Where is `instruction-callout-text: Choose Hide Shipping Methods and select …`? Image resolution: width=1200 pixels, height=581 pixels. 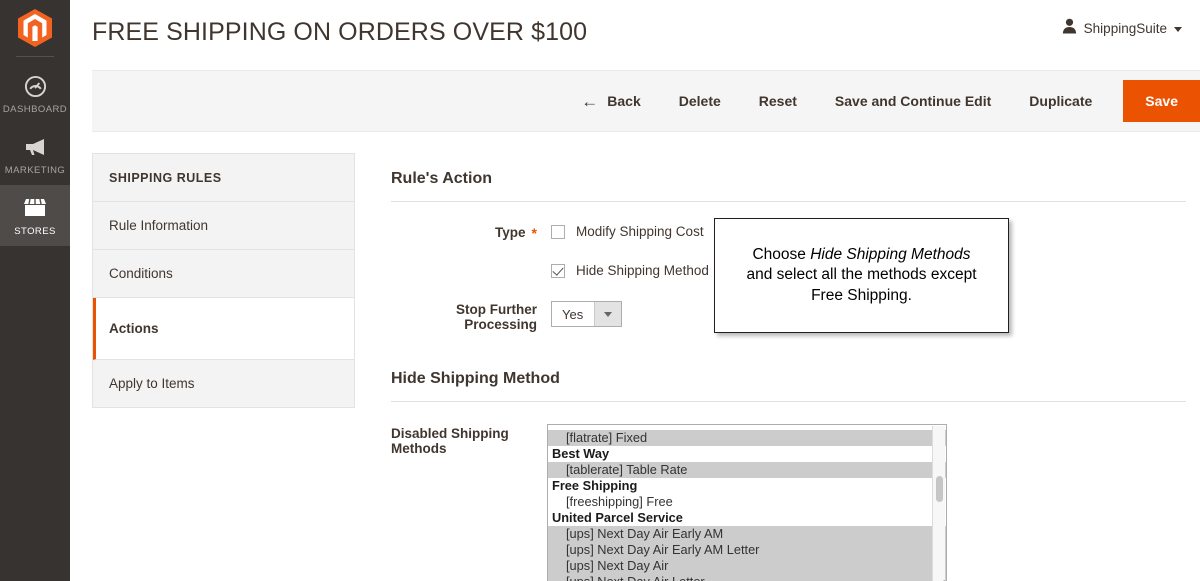
instruction-callout-text: Choose Hide Shipping Methods and select … is located at coordinates (861, 276).